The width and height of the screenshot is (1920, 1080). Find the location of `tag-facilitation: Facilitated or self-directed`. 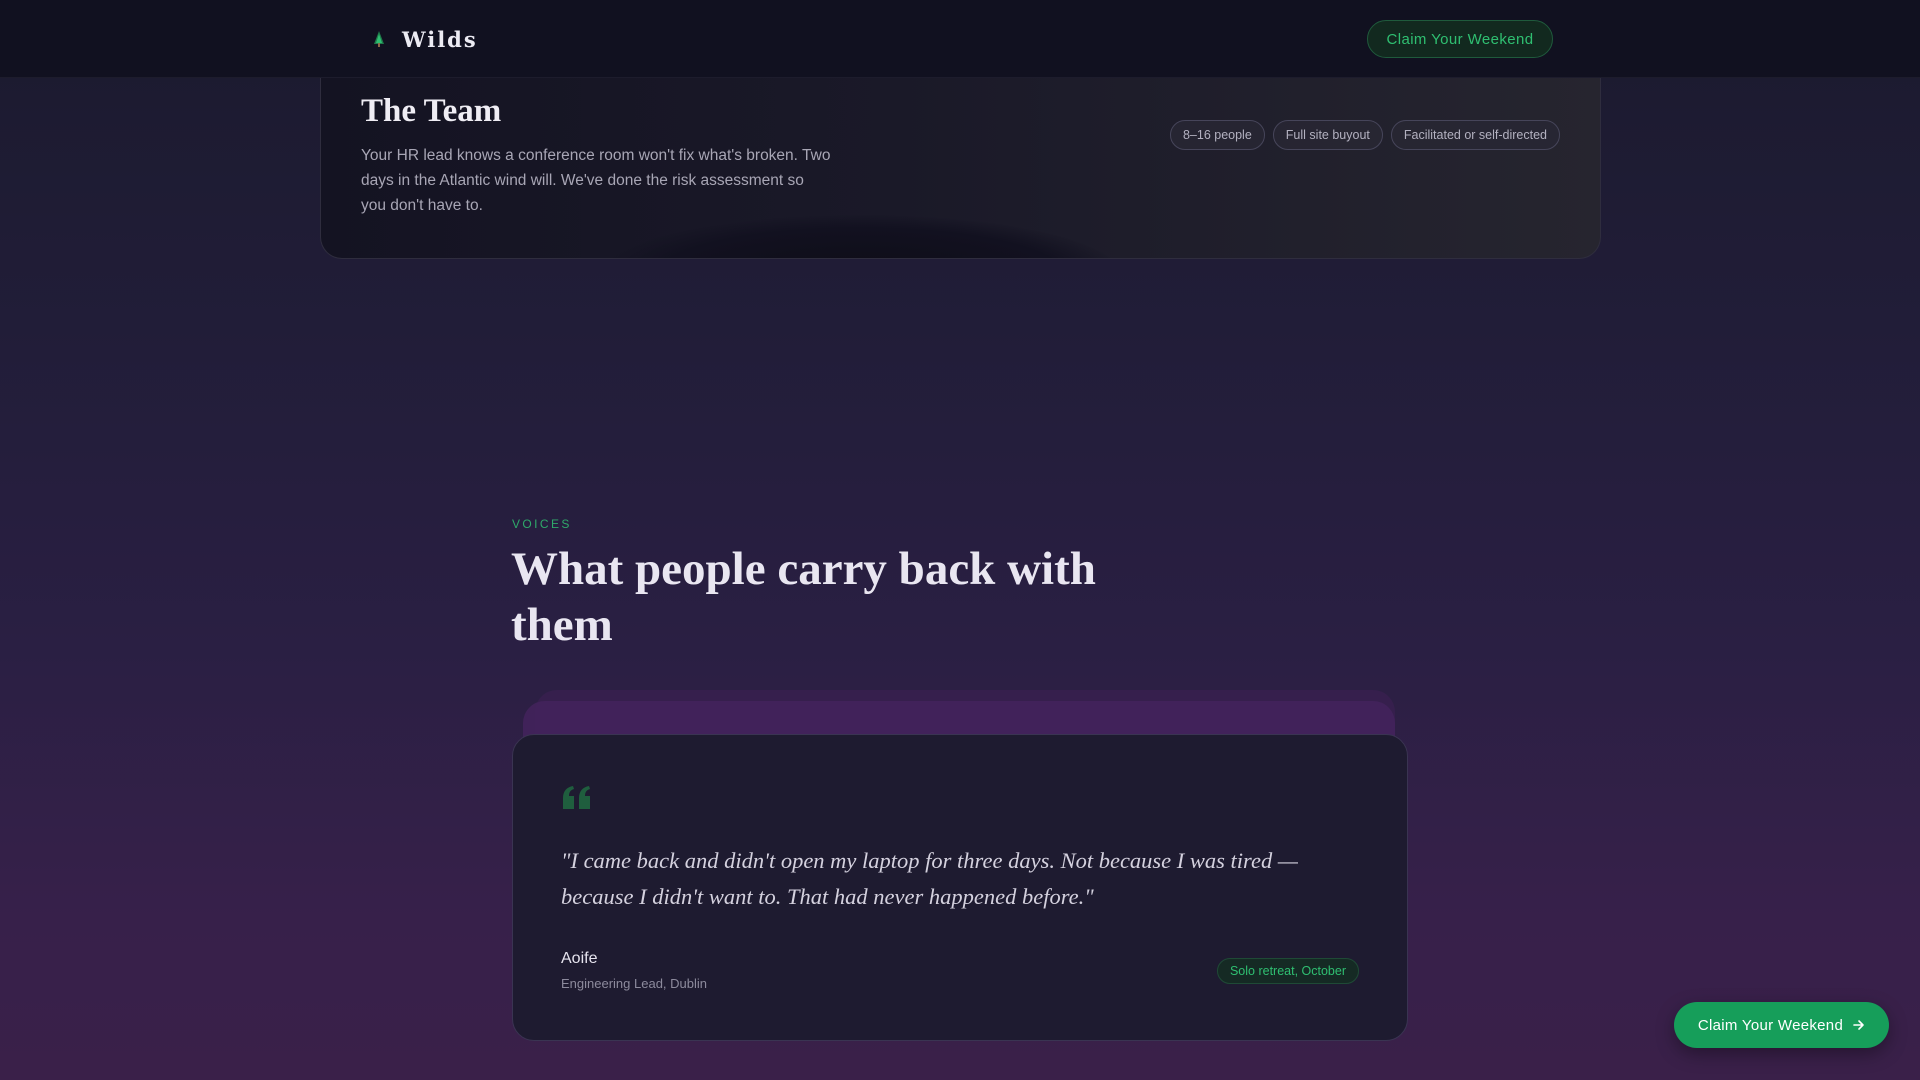

tag-facilitation: Facilitated or self-directed is located at coordinates (1475, 135).